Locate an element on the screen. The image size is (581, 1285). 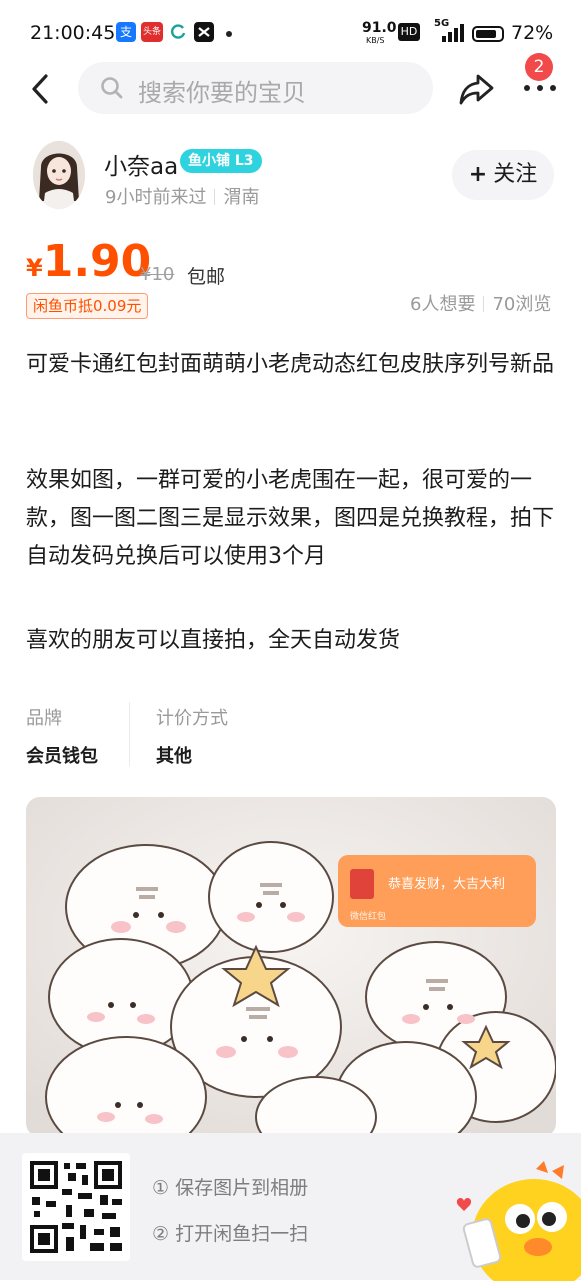
brand-label: 品牌 is located at coordinates (44, 718).